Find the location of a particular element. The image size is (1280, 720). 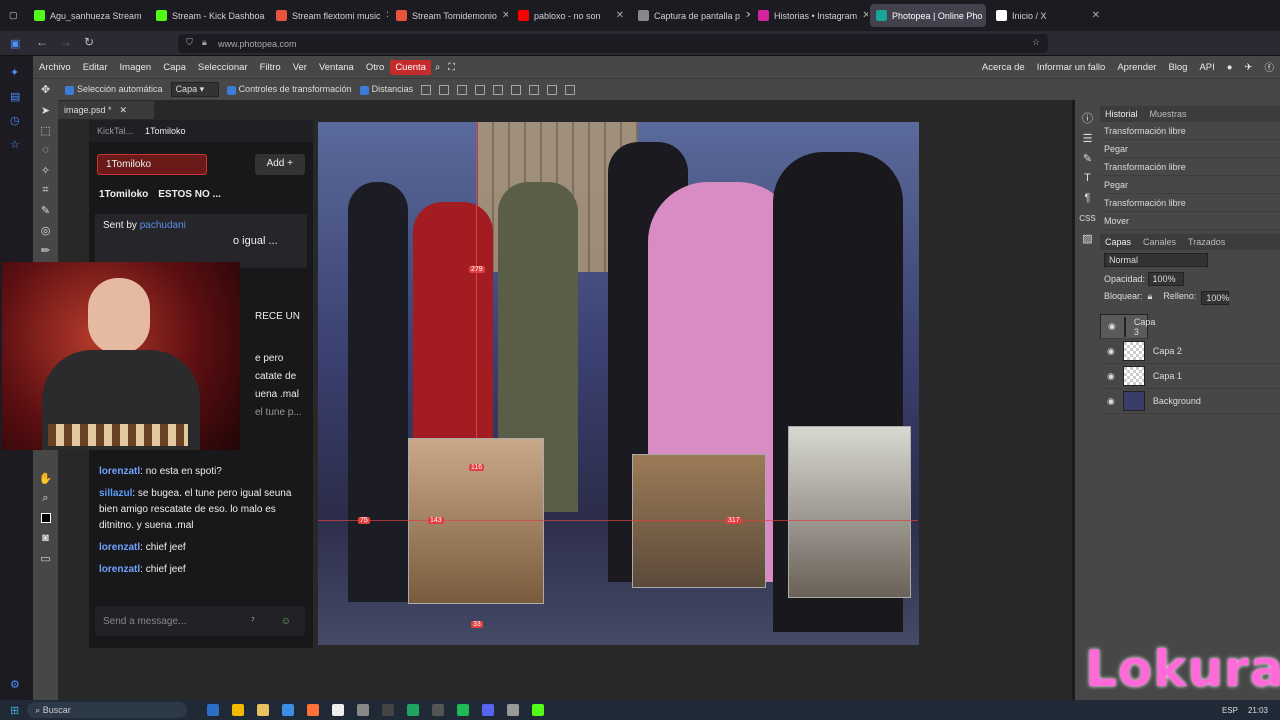

channel-chip: 1Tomiloko is located at coordinates (152, 164).